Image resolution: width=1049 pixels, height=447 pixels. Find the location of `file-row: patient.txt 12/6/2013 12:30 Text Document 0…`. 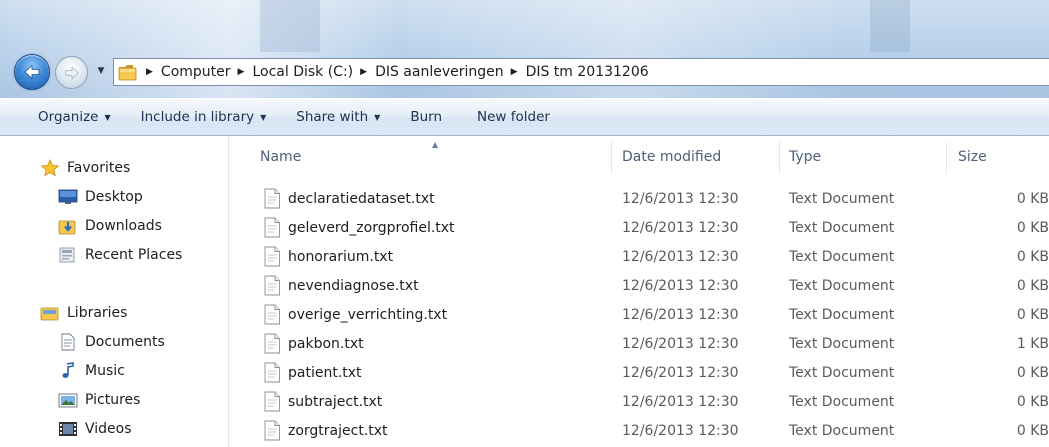

file-row: patient.txt 12/6/2013 12:30 Text Document 0… is located at coordinates (639, 372).